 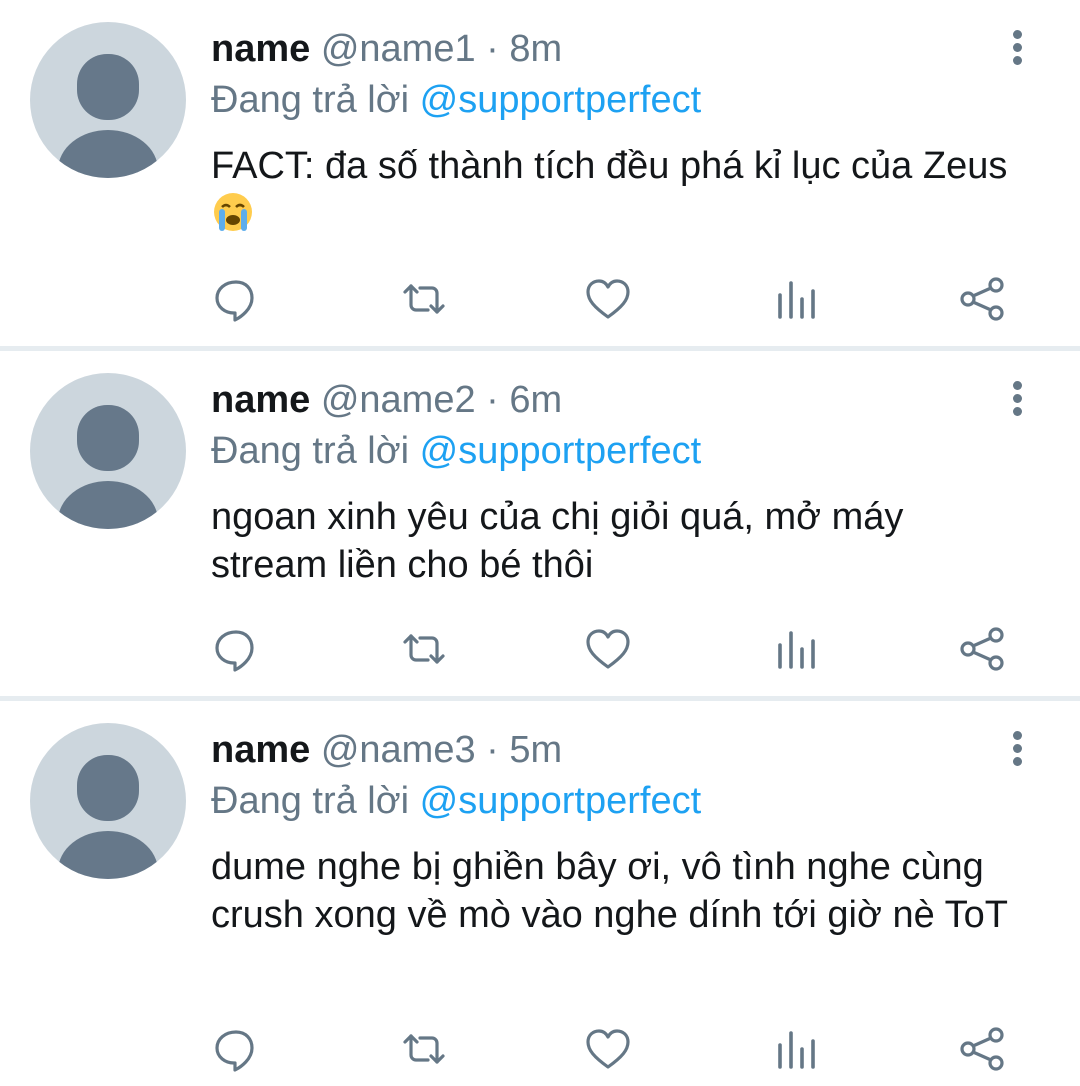 What do you see at coordinates (398, 49) in the screenshot?
I see `user-handle: @name1` at bounding box center [398, 49].